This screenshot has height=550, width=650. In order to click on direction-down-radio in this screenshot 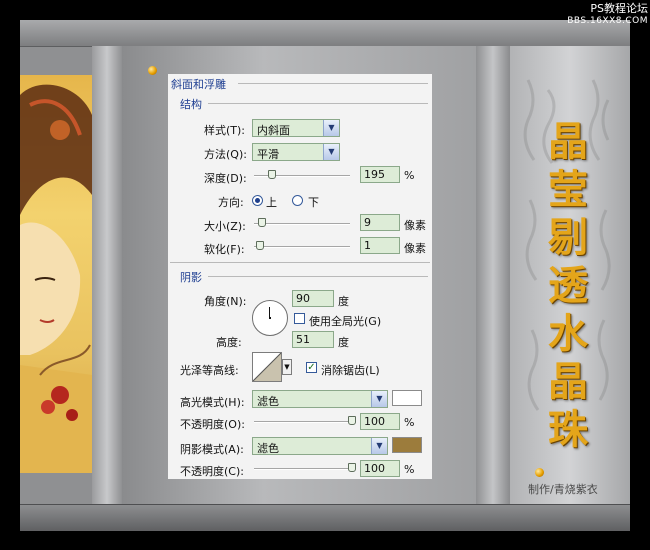, I will do `click(297, 200)`.